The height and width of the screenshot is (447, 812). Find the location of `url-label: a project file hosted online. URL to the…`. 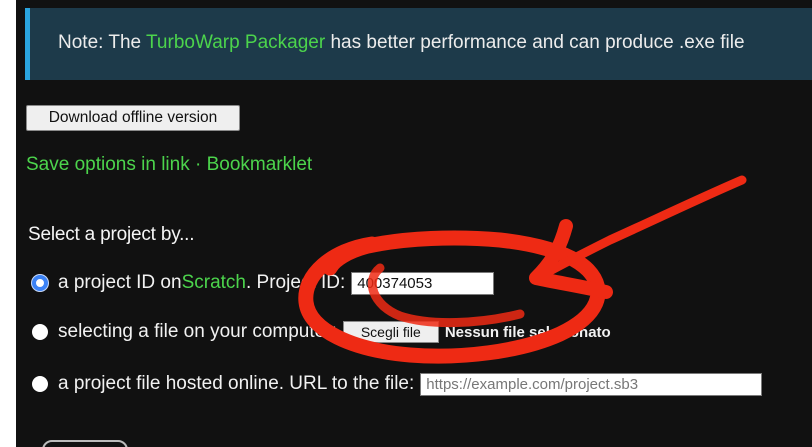

url-label: a project file hosted online. URL to the… is located at coordinates (236, 383).